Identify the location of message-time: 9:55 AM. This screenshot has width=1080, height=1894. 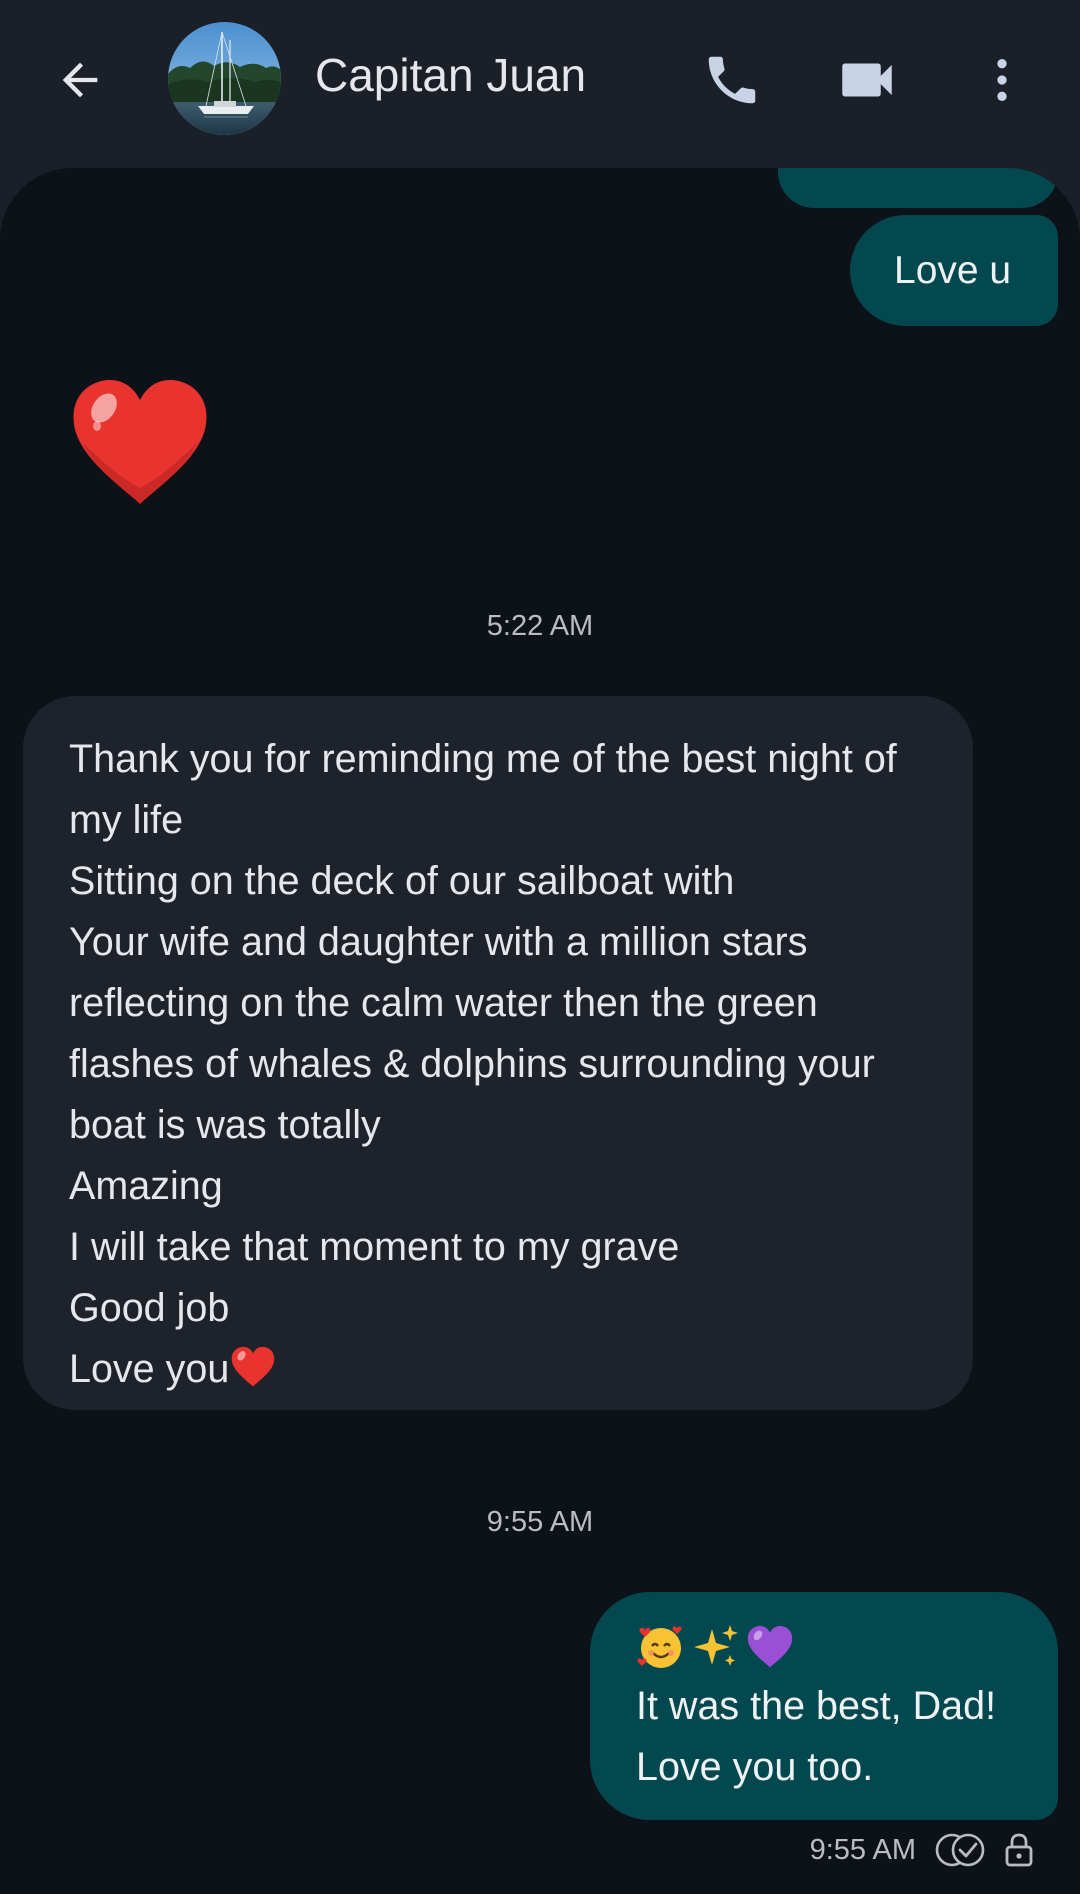
(862, 1849).